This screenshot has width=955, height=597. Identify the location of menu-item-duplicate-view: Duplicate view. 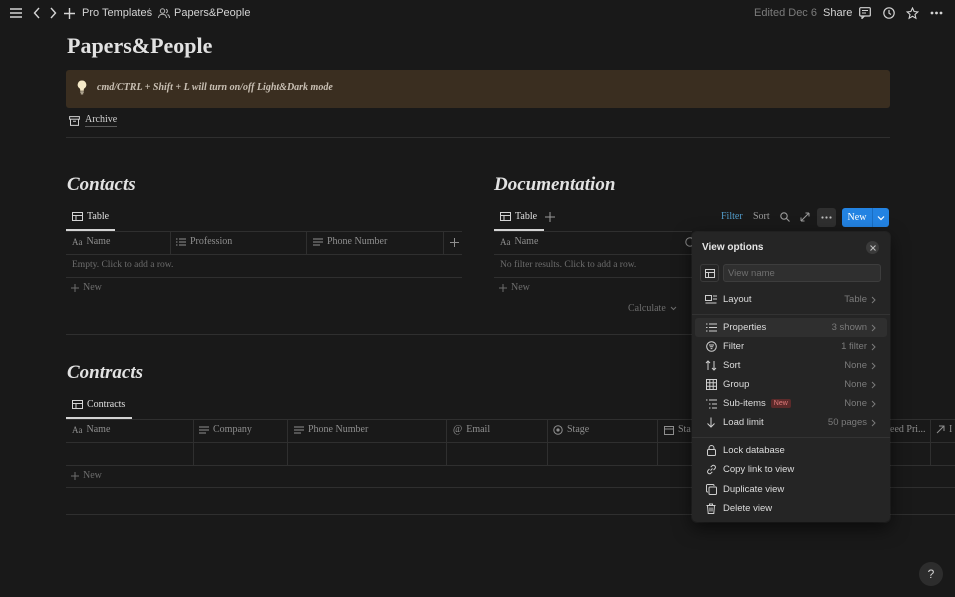
(791, 489).